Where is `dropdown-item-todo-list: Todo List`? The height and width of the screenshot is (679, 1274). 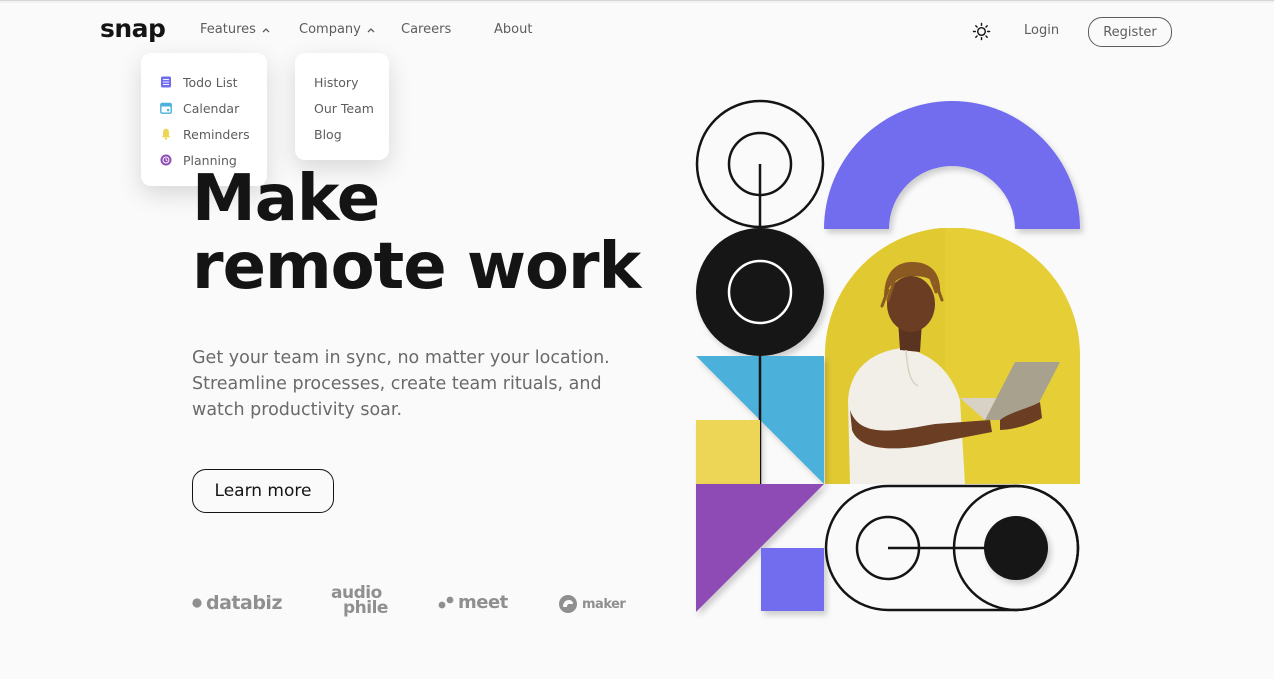 dropdown-item-todo-list: Todo List is located at coordinates (213, 82).